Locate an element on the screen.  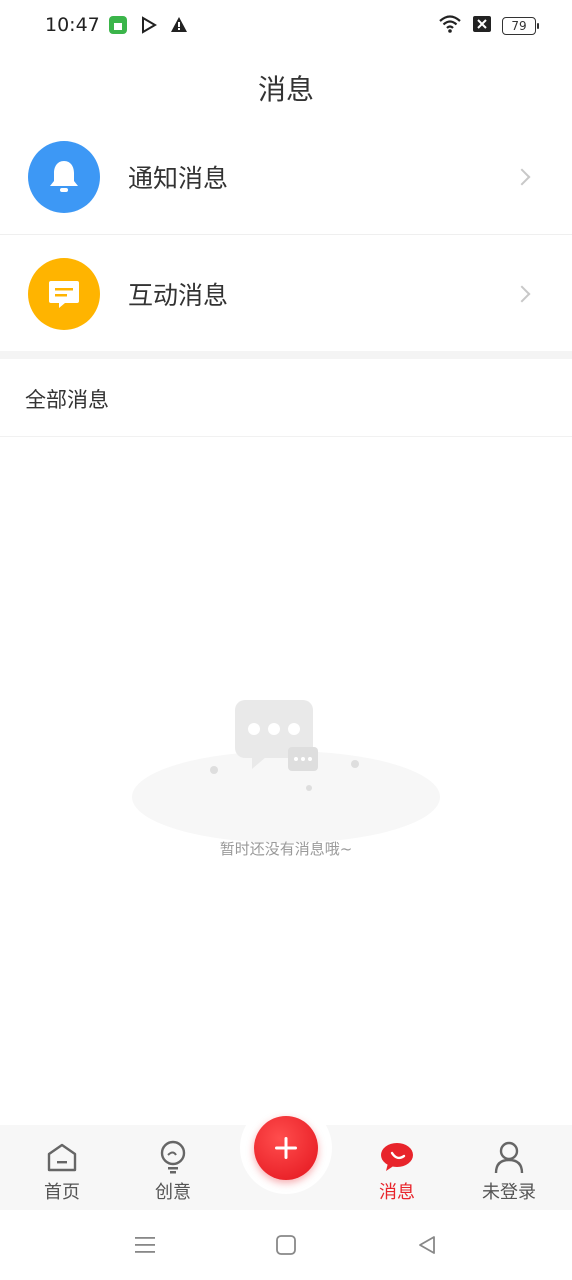
comment-icon is located at coordinates (64, 293).